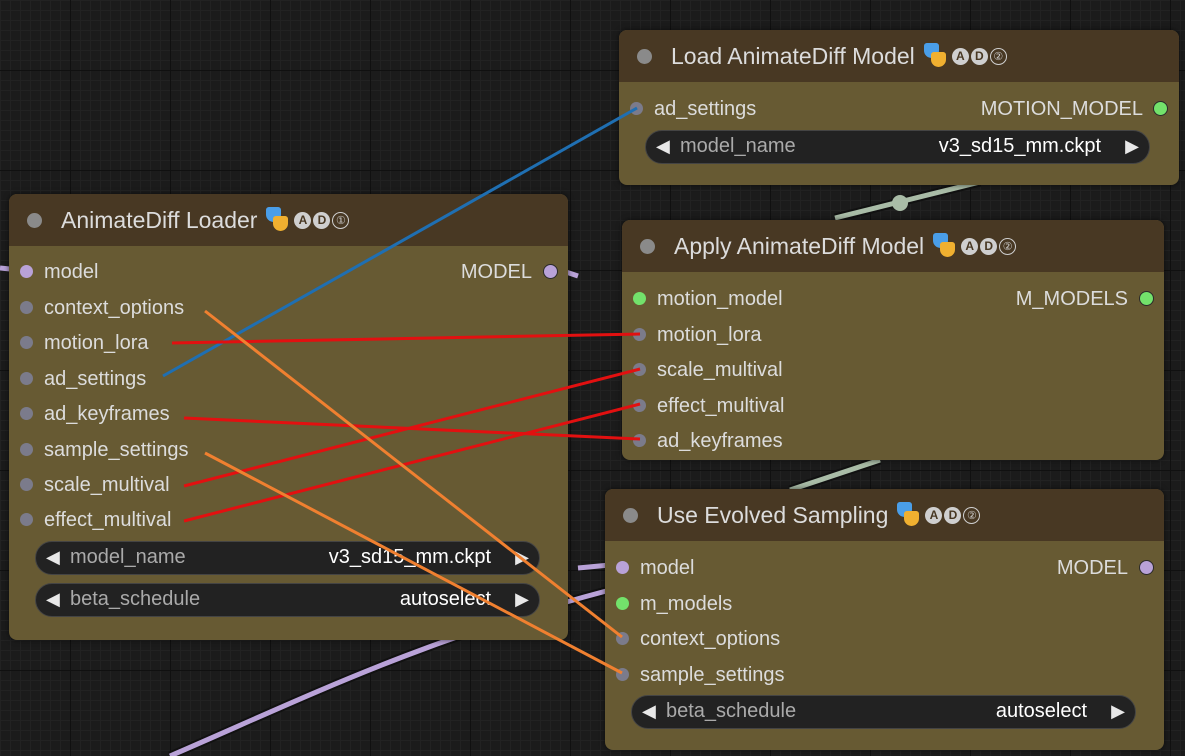  What do you see at coordinates (686, 604) in the screenshot?
I see `input-label: m_models` at bounding box center [686, 604].